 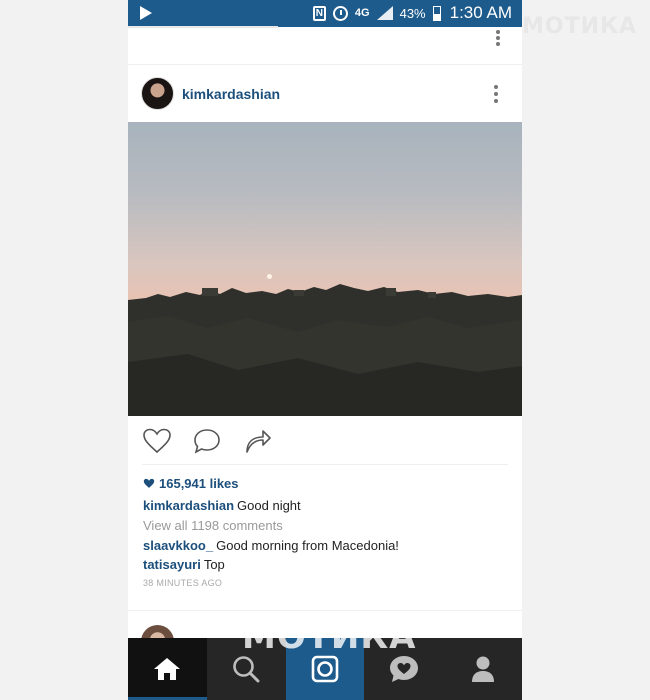 I want to click on comment-username: tatisayuri, so click(x=172, y=564).